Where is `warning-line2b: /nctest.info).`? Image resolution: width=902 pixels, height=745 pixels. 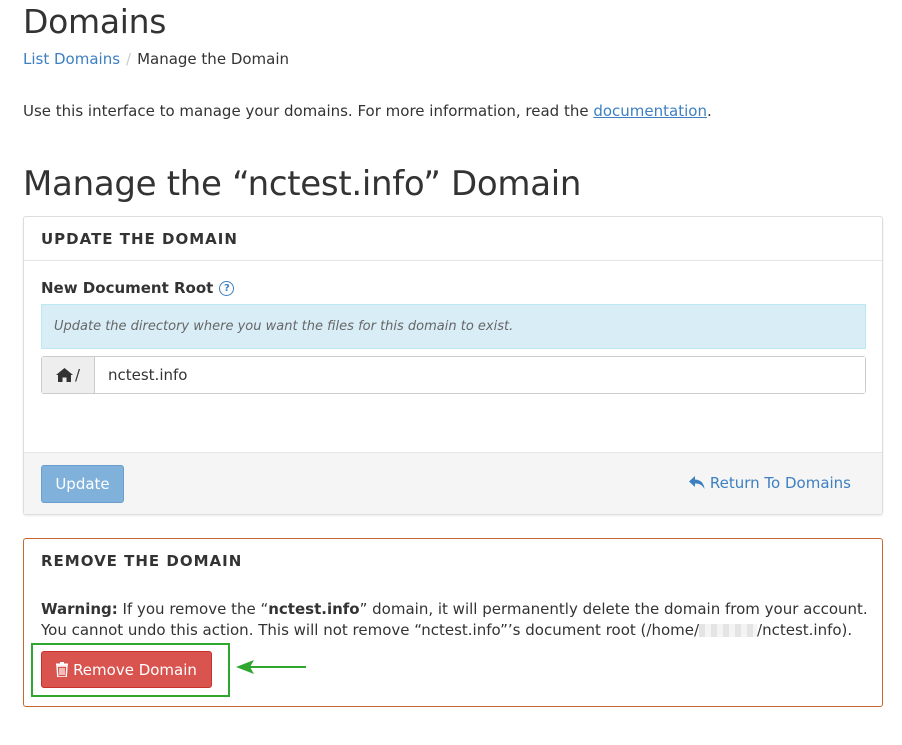 warning-line2b: /nctest.info). is located at coordinates (805, 630).